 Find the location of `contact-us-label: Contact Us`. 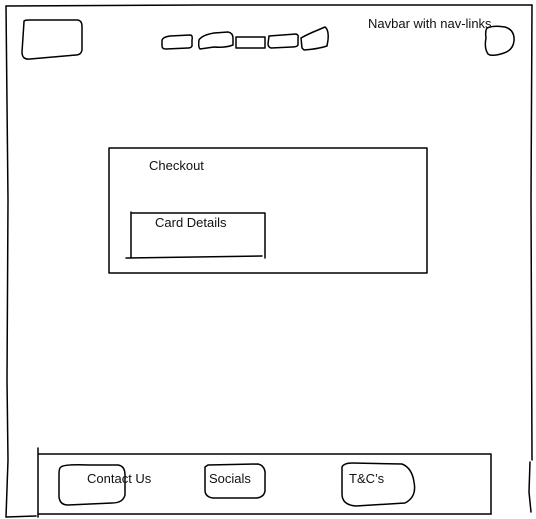

contact-us-label: Contact Us is located at coordinates (119, 478).